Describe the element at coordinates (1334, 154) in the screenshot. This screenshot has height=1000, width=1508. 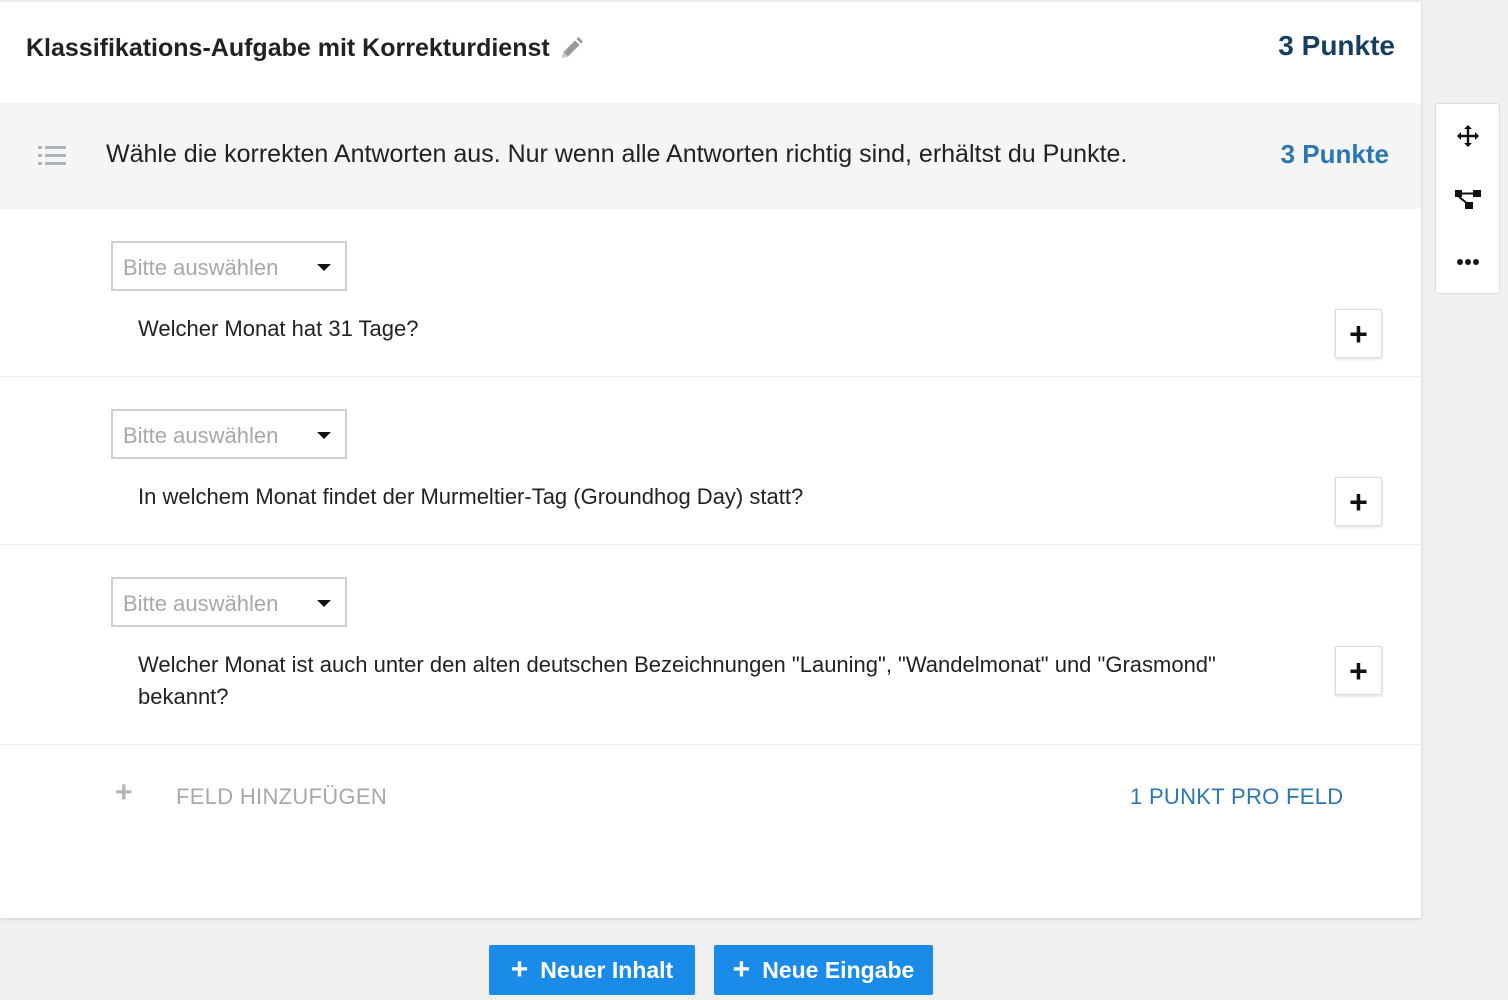
I see `instruction-points: 3 Punkte` at that location.